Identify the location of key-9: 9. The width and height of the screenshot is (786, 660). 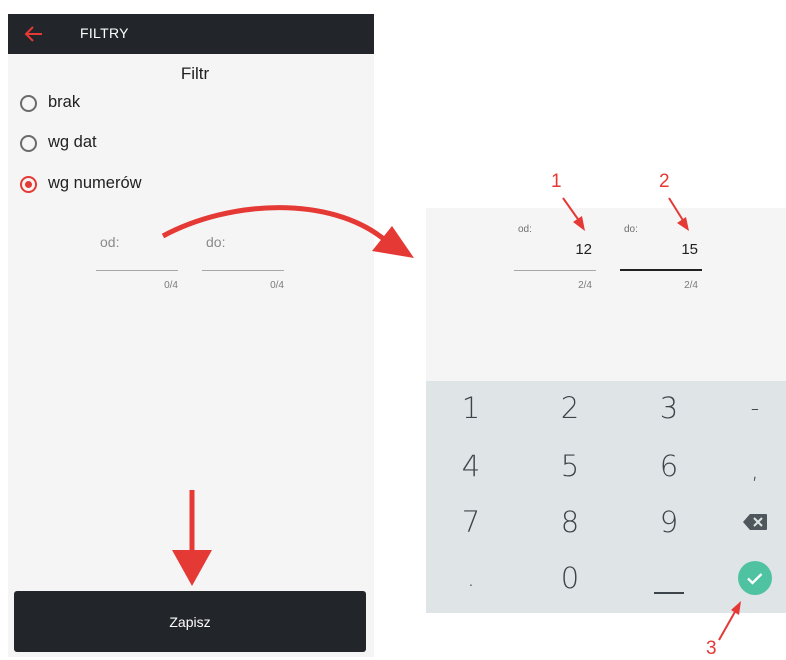
(669, 522).